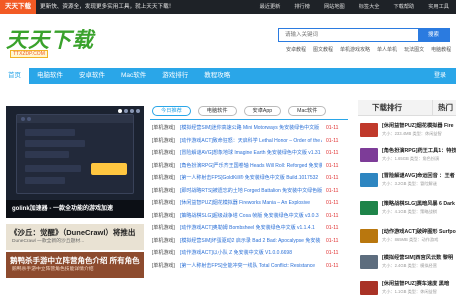 The width and height of the screenshot is (456, 300). I want to click on ranking-item-meta: 大小：3.2GB 类型：冒险解谜, so click(409, 183).